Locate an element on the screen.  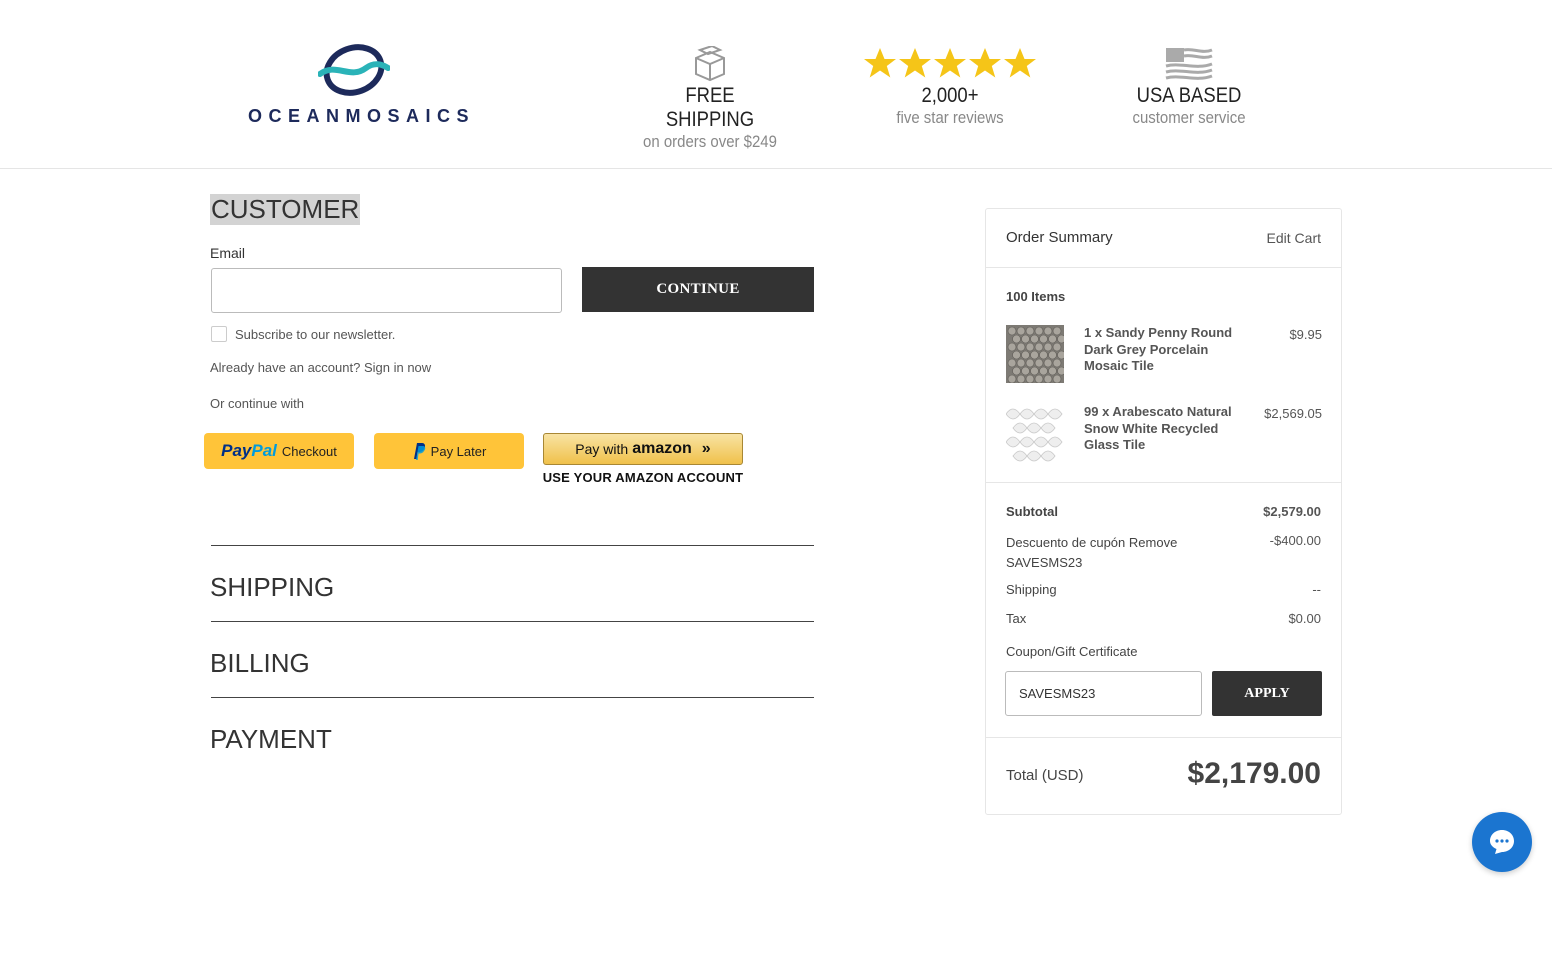
apply-coupon-button: APPLY is located at coordinates (1267, 693).